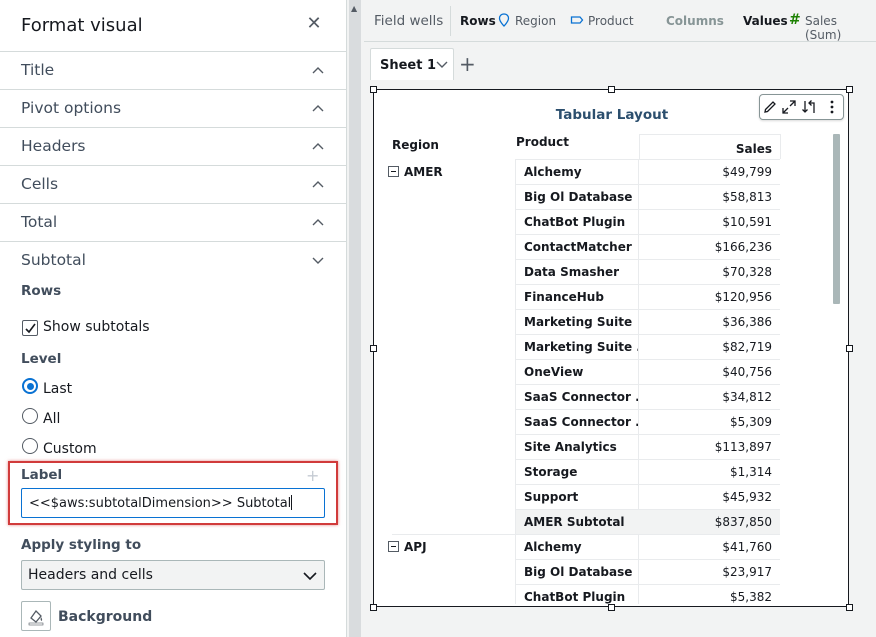  What do you see at coordinates (292, 502) in the screenshot?
I see `text-caret` at bounding box center [292, 502].